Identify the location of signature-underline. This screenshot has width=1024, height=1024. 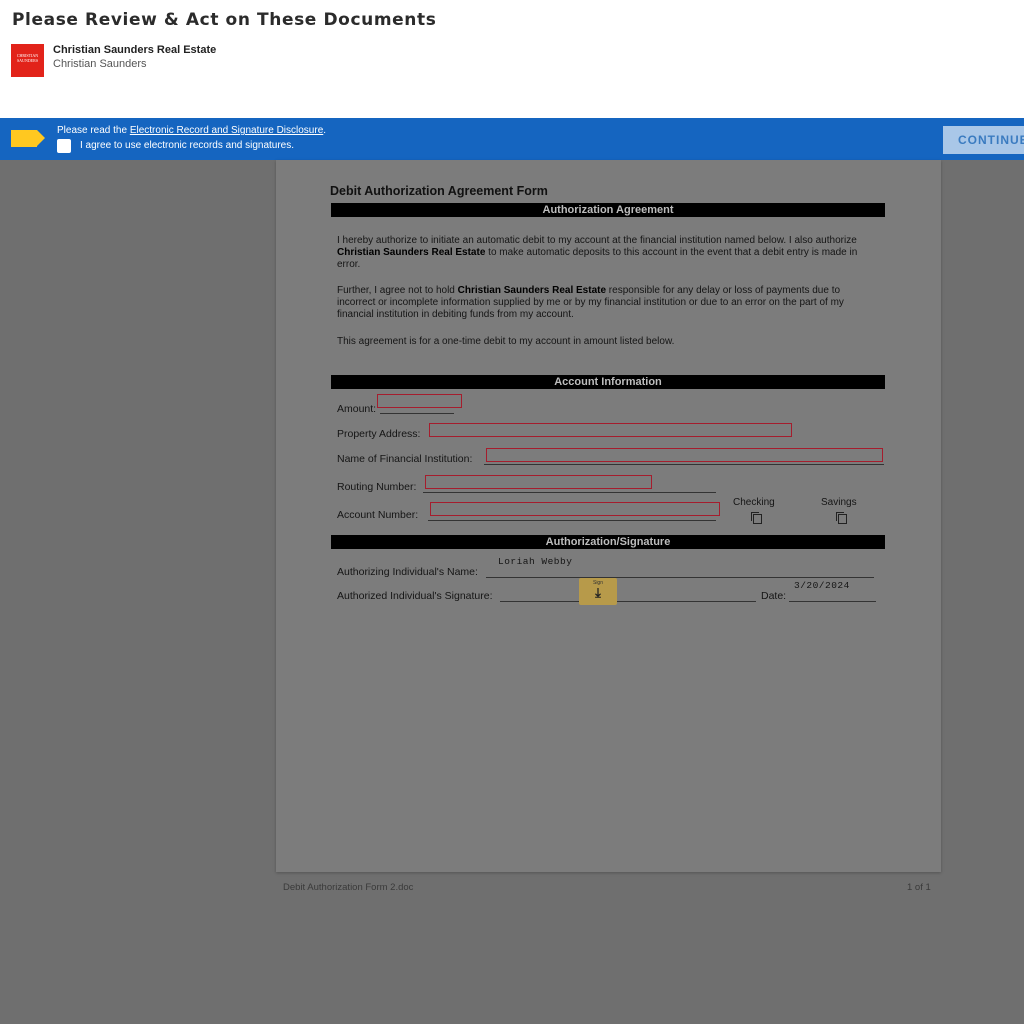
(628, 601).